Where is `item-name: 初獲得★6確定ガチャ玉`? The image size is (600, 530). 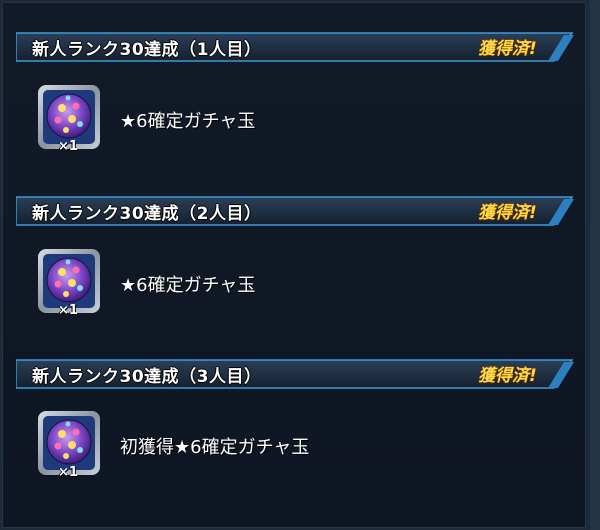
item-name: 初獲得★6確定ガチャ玉 is located at coordinates (215, 447).